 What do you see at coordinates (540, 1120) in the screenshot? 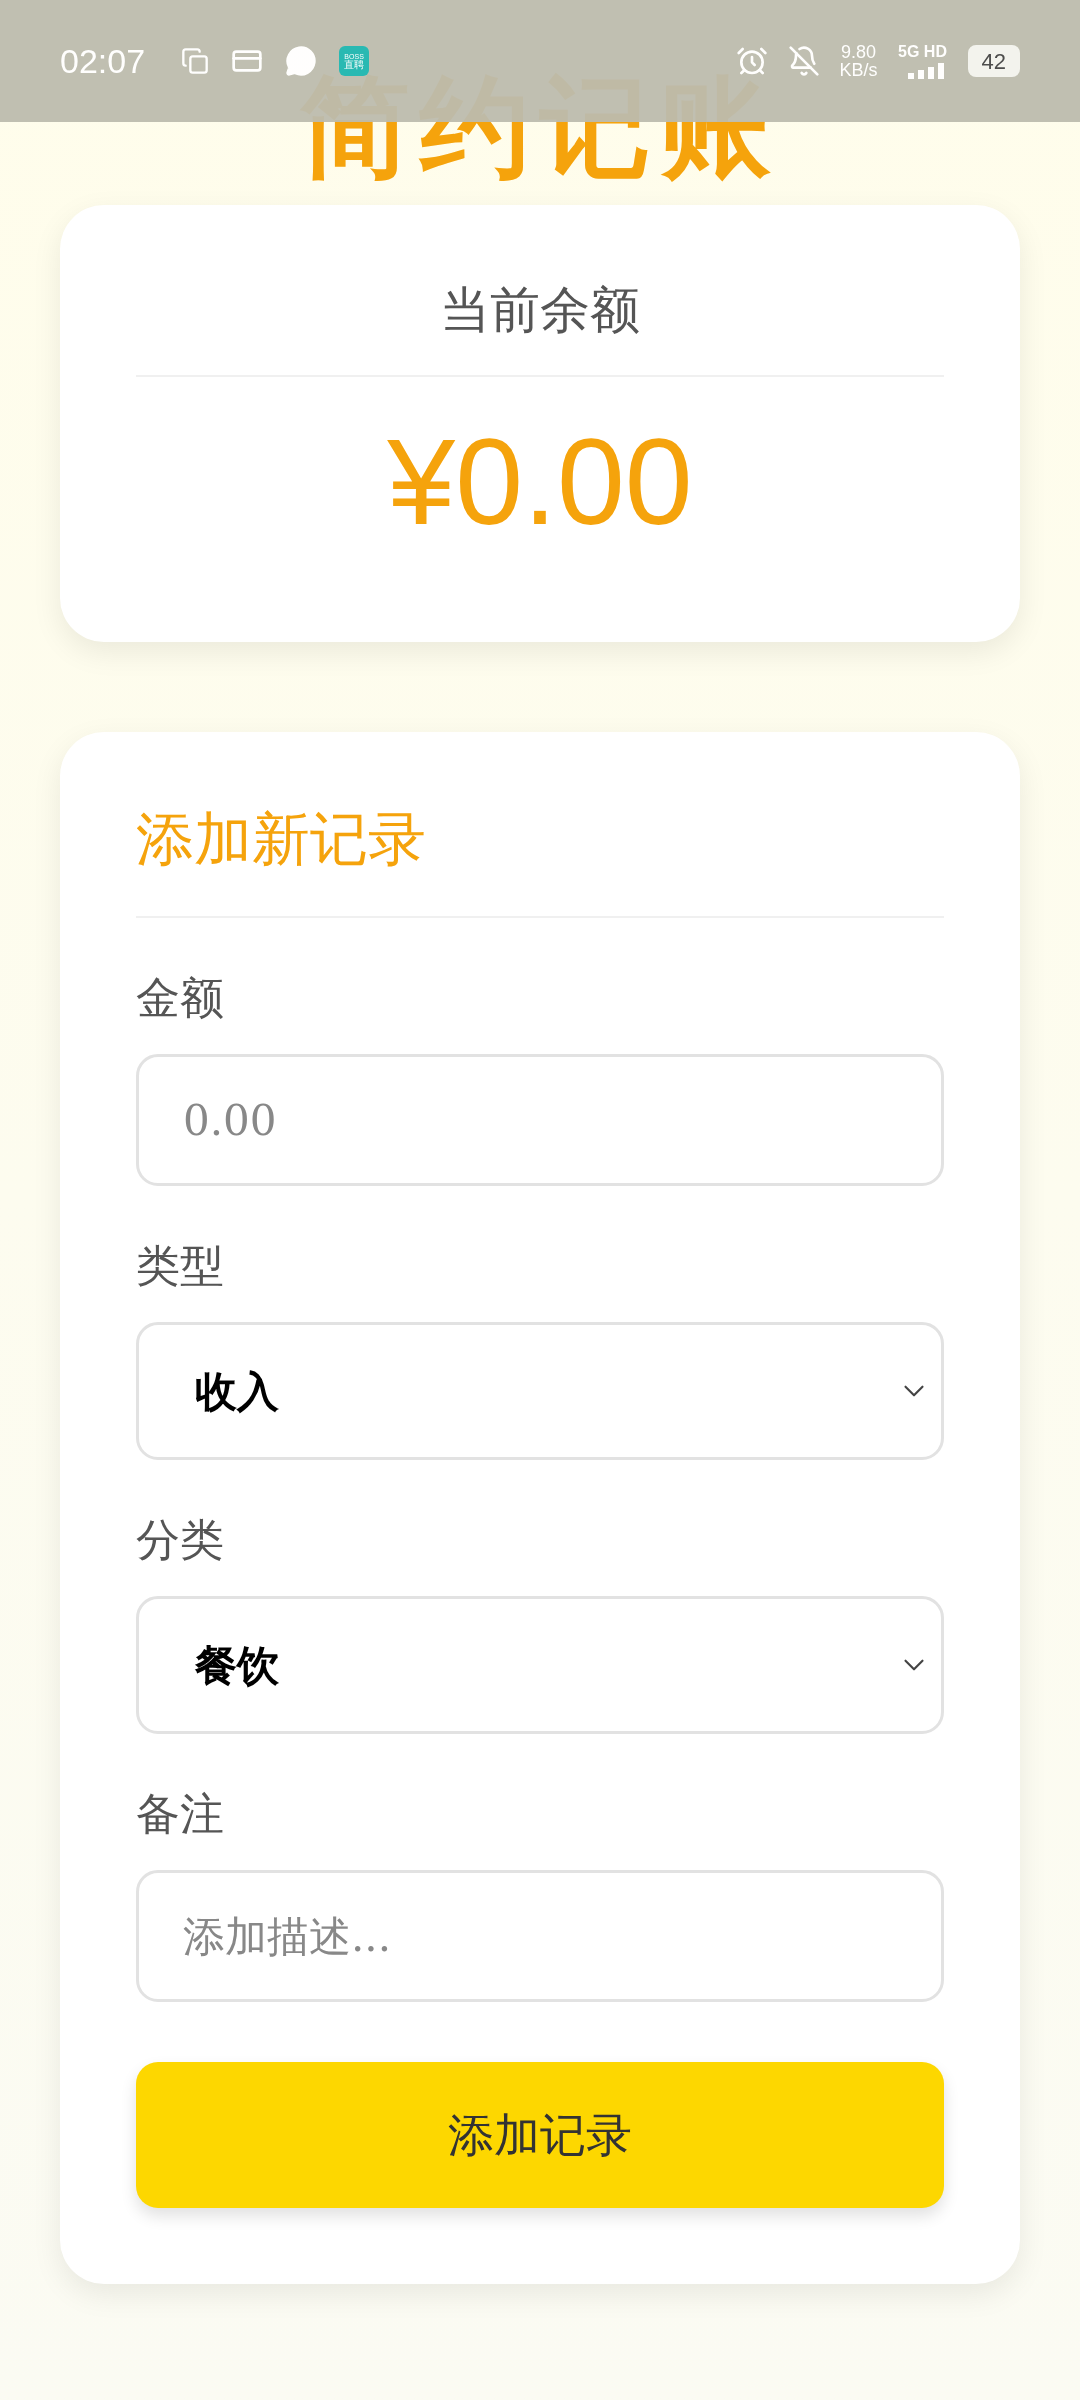
I see `text-field: 0.00` at bounding box center [540, 1120].